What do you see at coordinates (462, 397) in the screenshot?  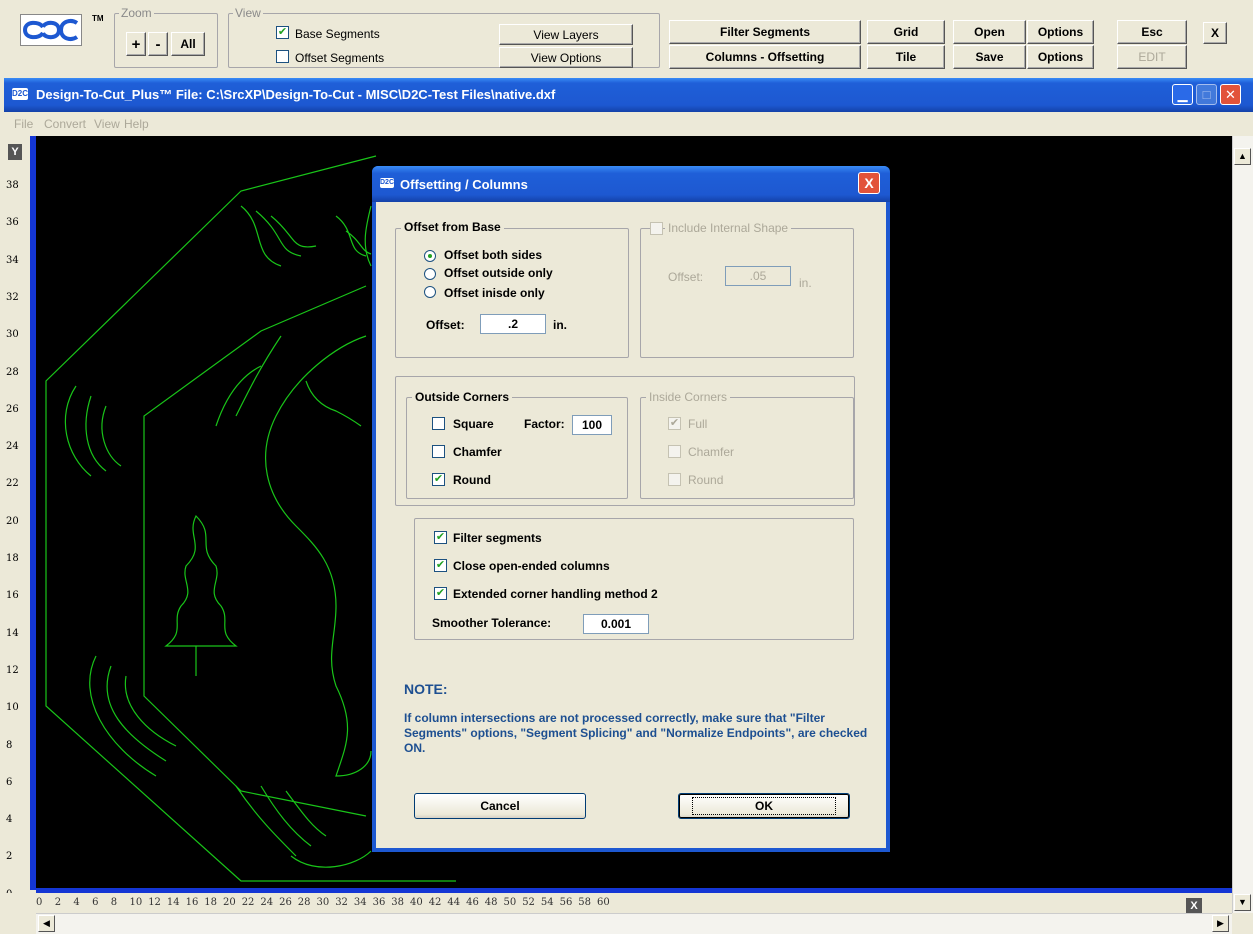 I see `outside-corners-legend: Outside Corners` at bounding box center [462, 397].